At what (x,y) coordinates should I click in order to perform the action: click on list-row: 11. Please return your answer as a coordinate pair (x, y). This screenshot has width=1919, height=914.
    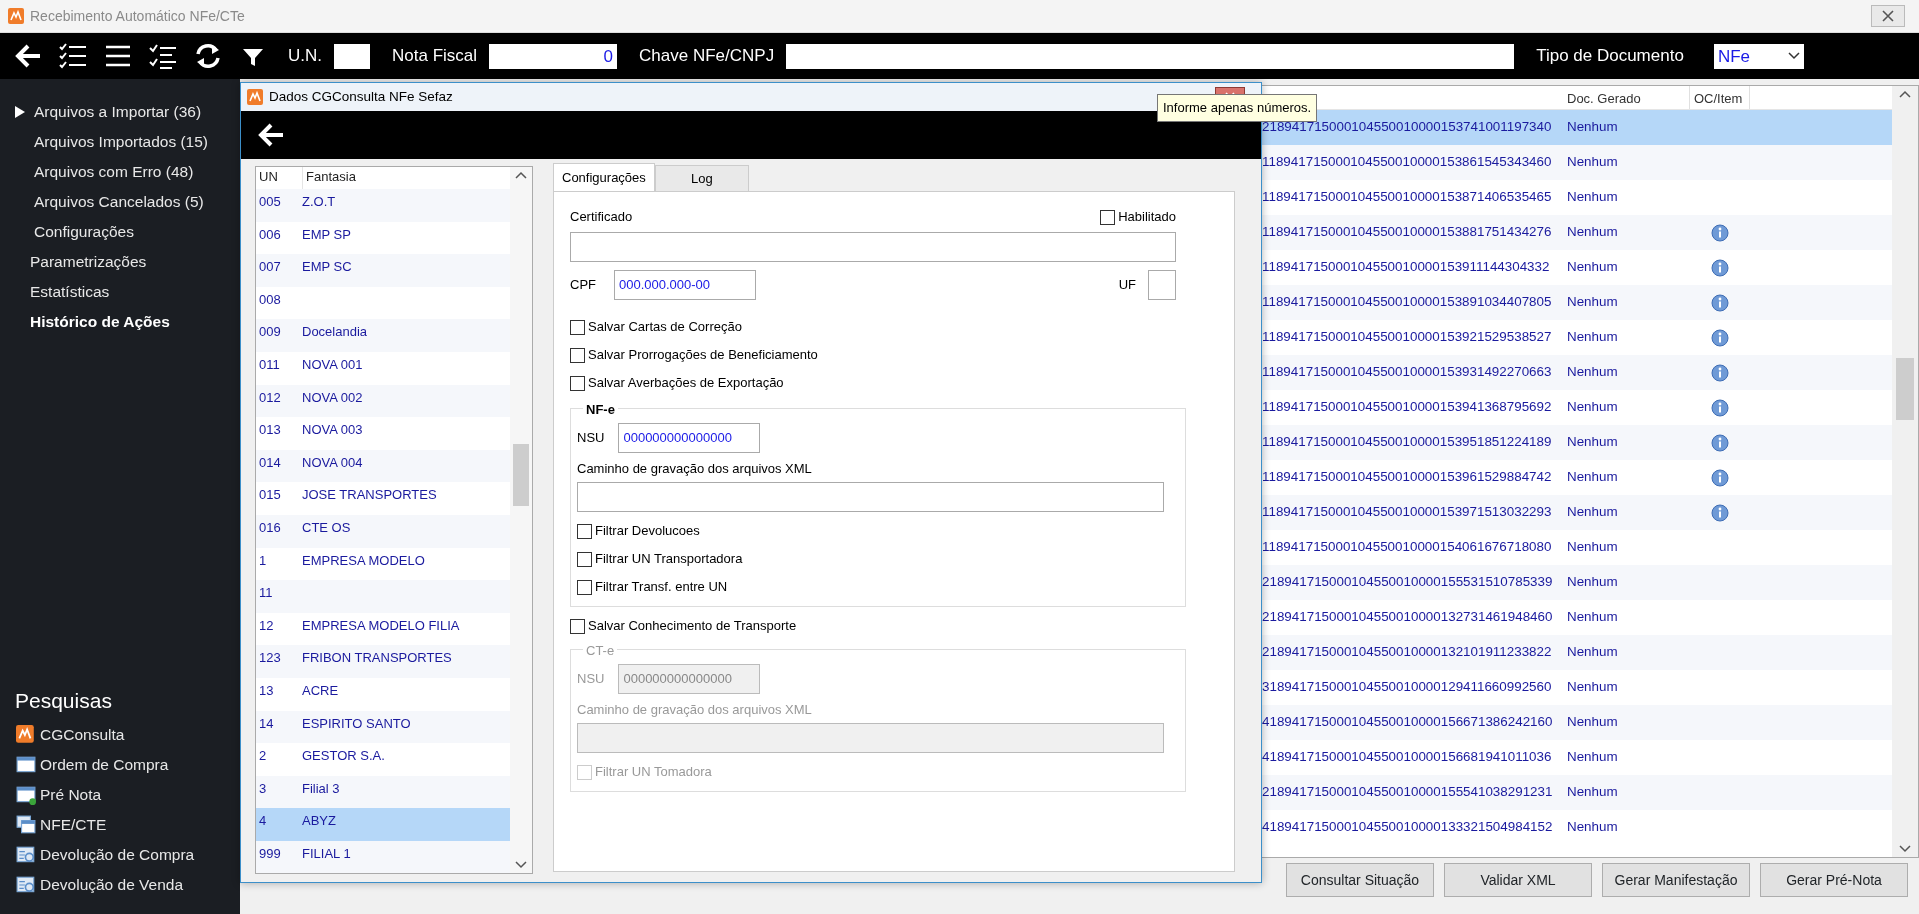
    Looking at the image, I should click on (383, 596).